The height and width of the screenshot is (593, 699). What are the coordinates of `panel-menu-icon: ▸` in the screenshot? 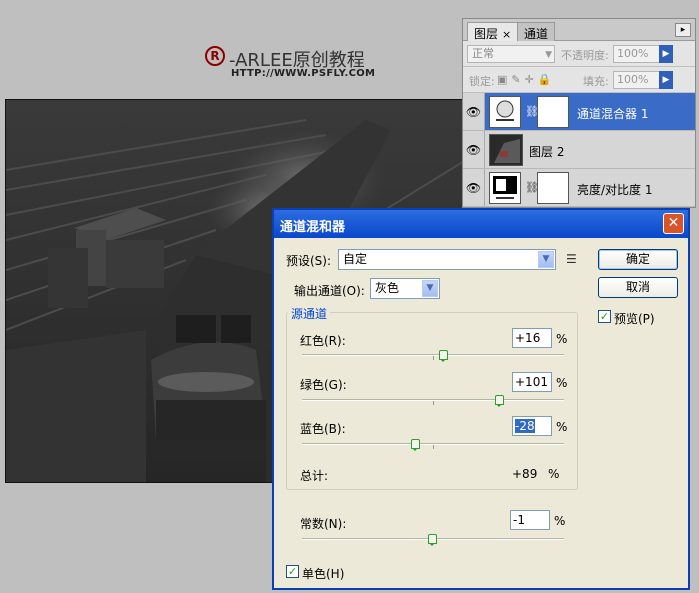 It's located at (683, 30).